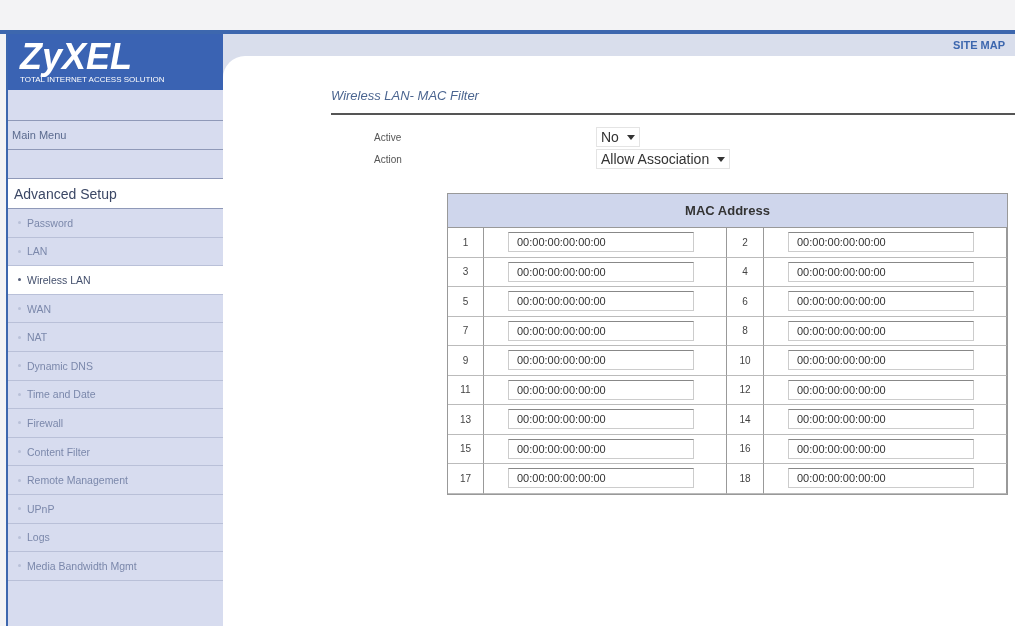 This screenshot has height=626, width=1015. What do you see at coordinates (745, 302) in the screenshot?
I see `row-number: 6` at bounding box center [745, 302].